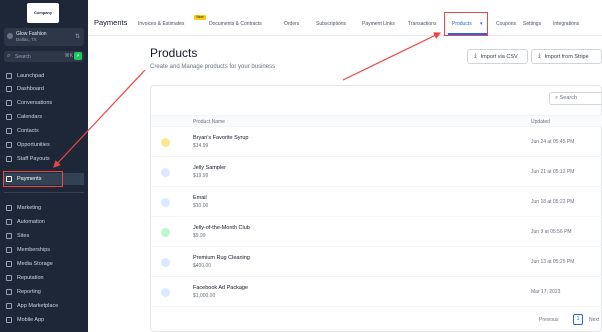 The image size is (602, 332). What do you see at coordinates (9, 56) in the screenshot?
I see `search-icon: ⌕` at bounding box center [9, 56].